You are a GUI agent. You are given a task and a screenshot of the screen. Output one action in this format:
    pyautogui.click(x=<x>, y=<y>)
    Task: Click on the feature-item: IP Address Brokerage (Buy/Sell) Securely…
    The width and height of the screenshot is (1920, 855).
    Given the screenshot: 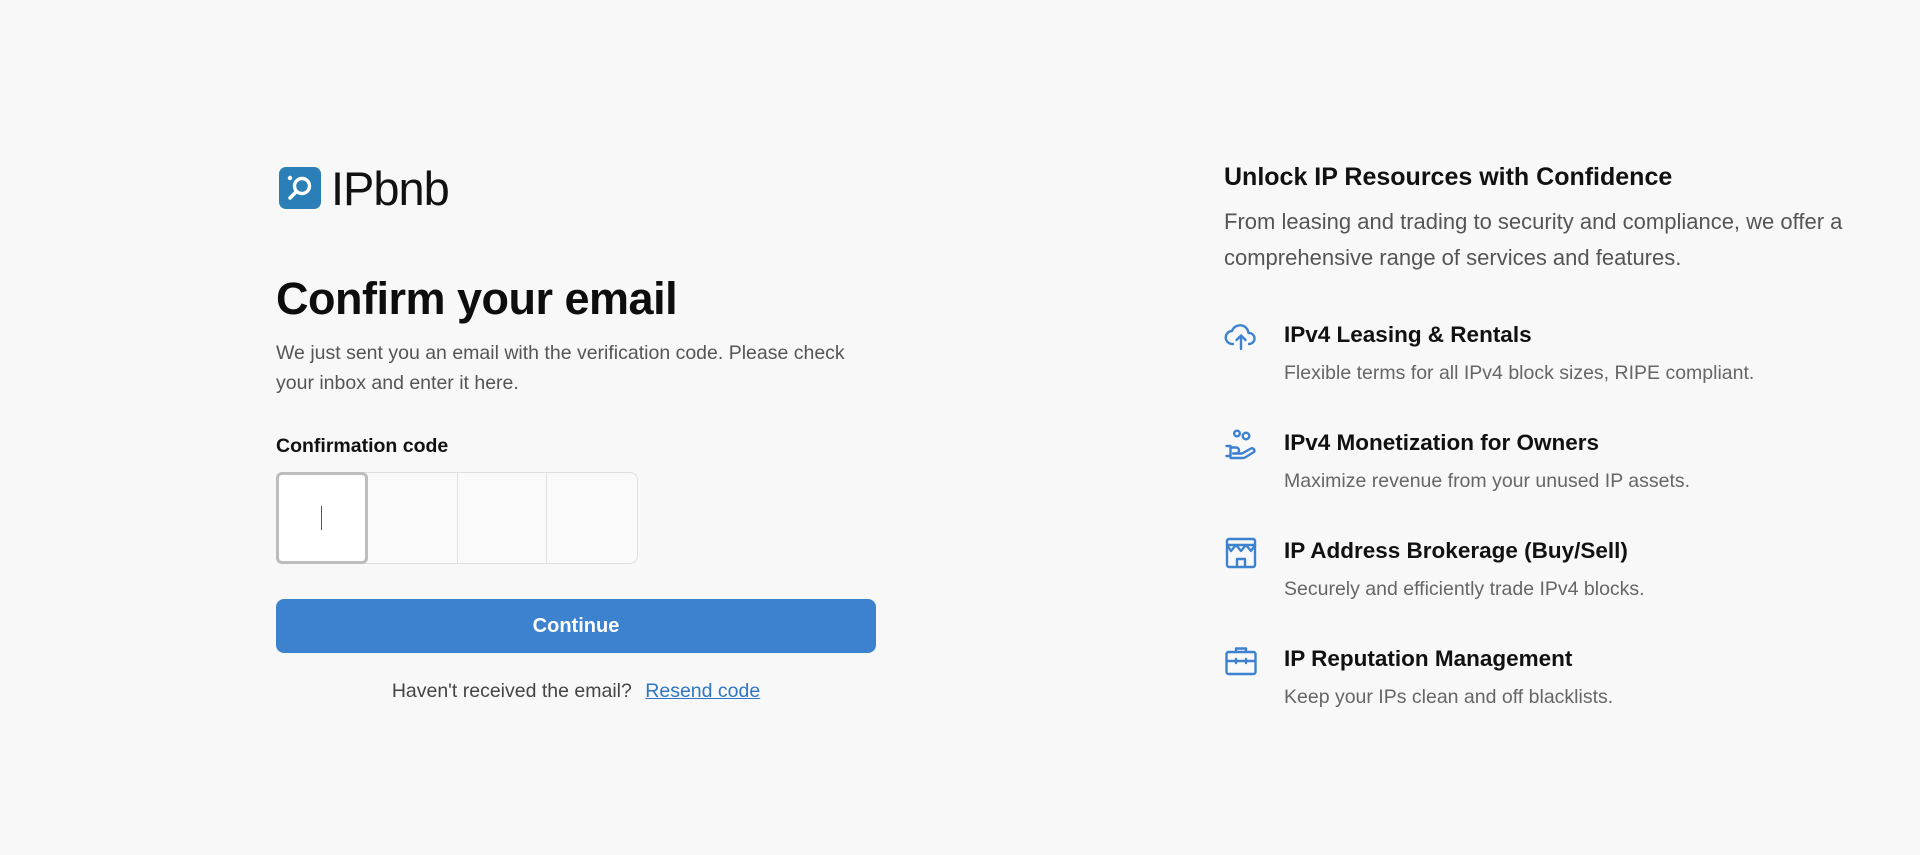 What is the action you would take?
    pyautogui.click(x=1534, y=590)
    